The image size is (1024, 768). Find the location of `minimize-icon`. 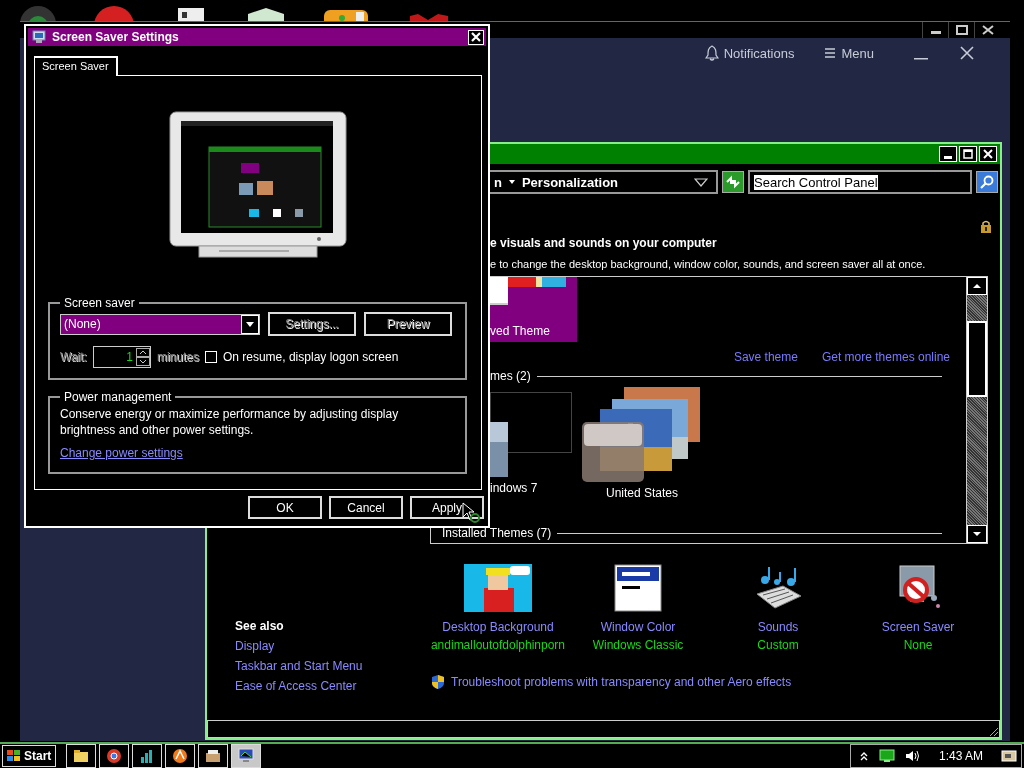

minimize-icon is located at coordinates (948, 157).